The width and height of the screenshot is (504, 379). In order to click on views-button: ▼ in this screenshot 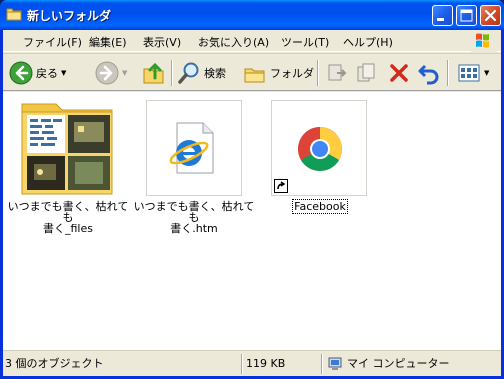, I will do `click(473, 73)`.